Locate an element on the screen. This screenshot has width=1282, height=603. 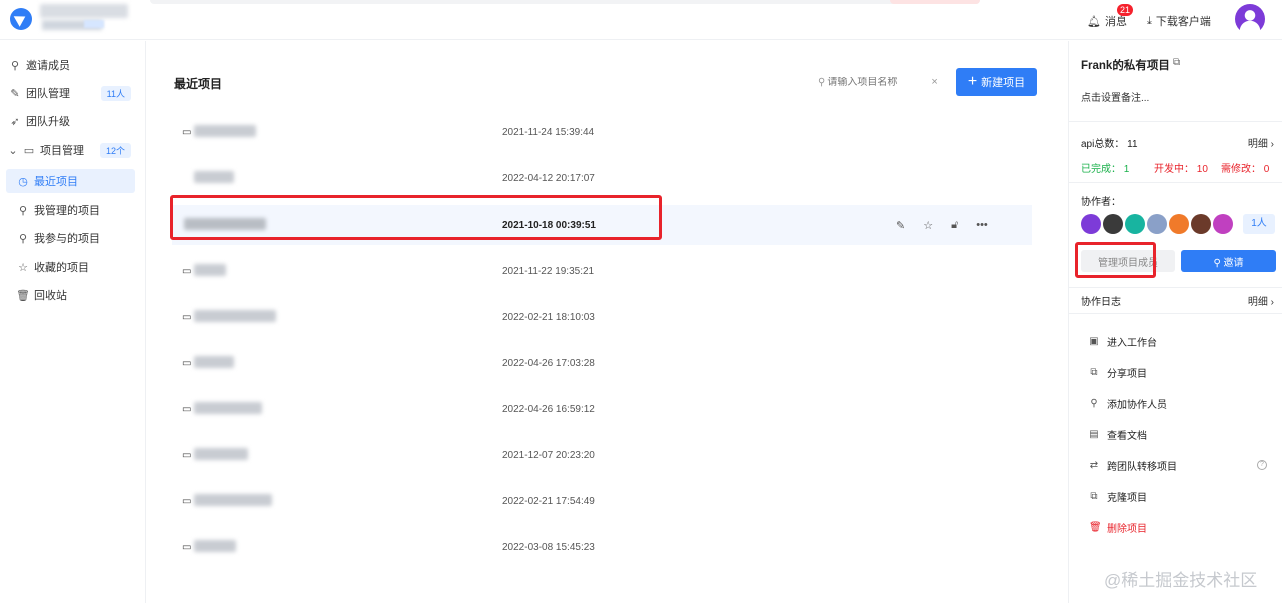
table-row: ▭ 2022-02-21 18:10:03 is located at coordinates (602, 317).